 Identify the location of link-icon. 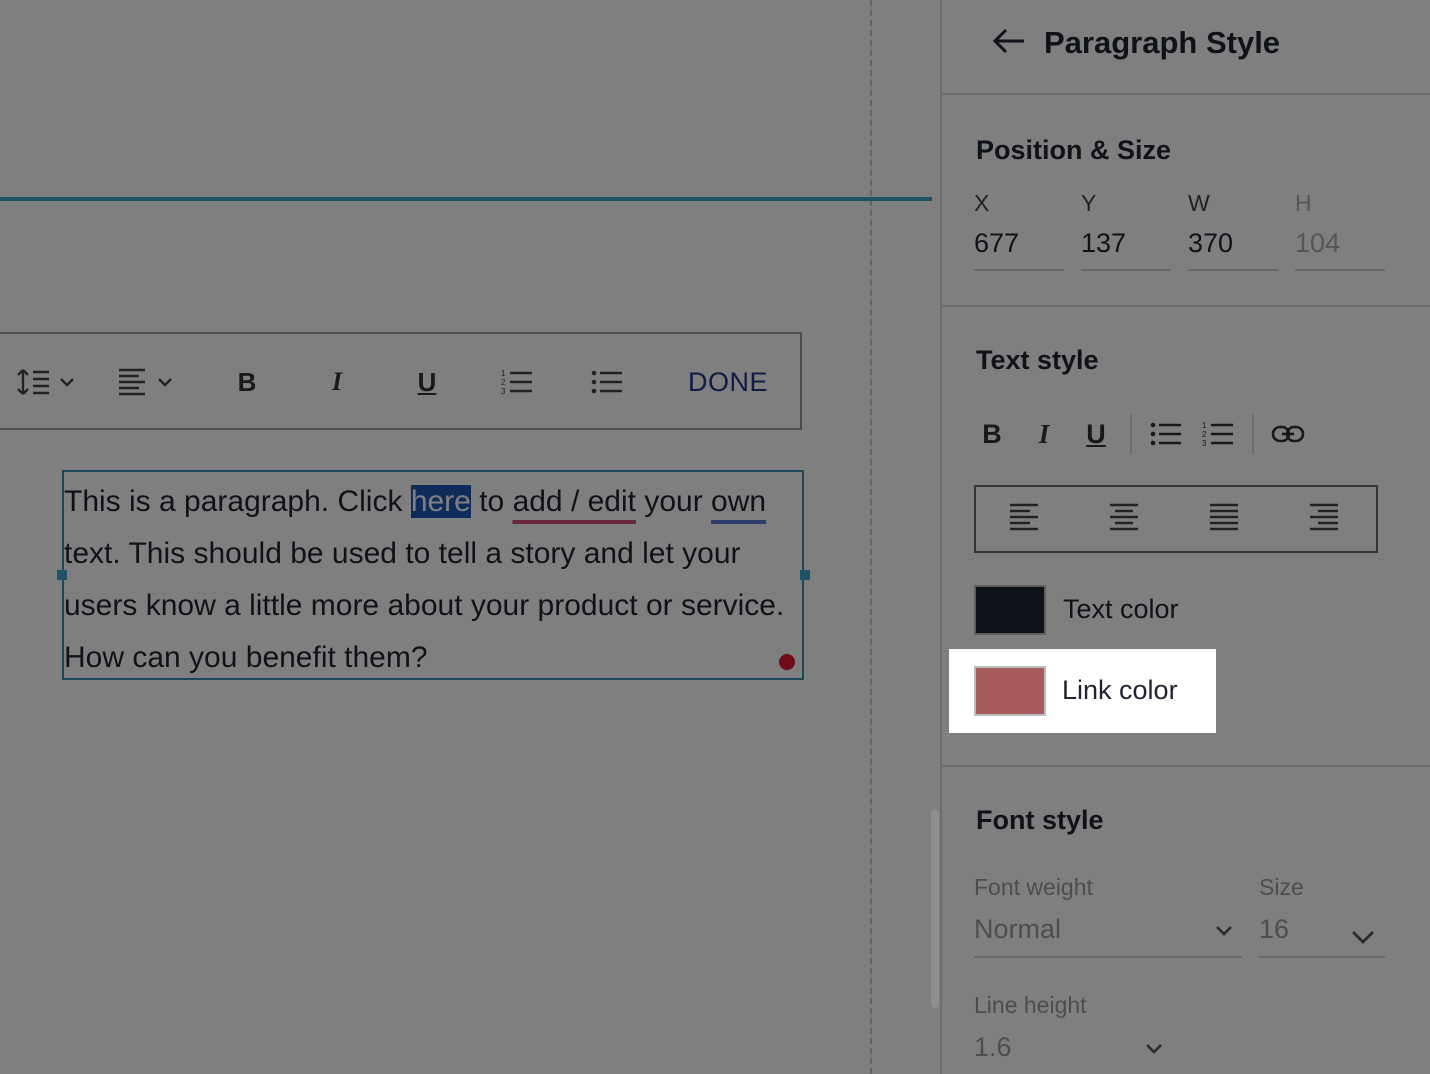
(1288, 434).